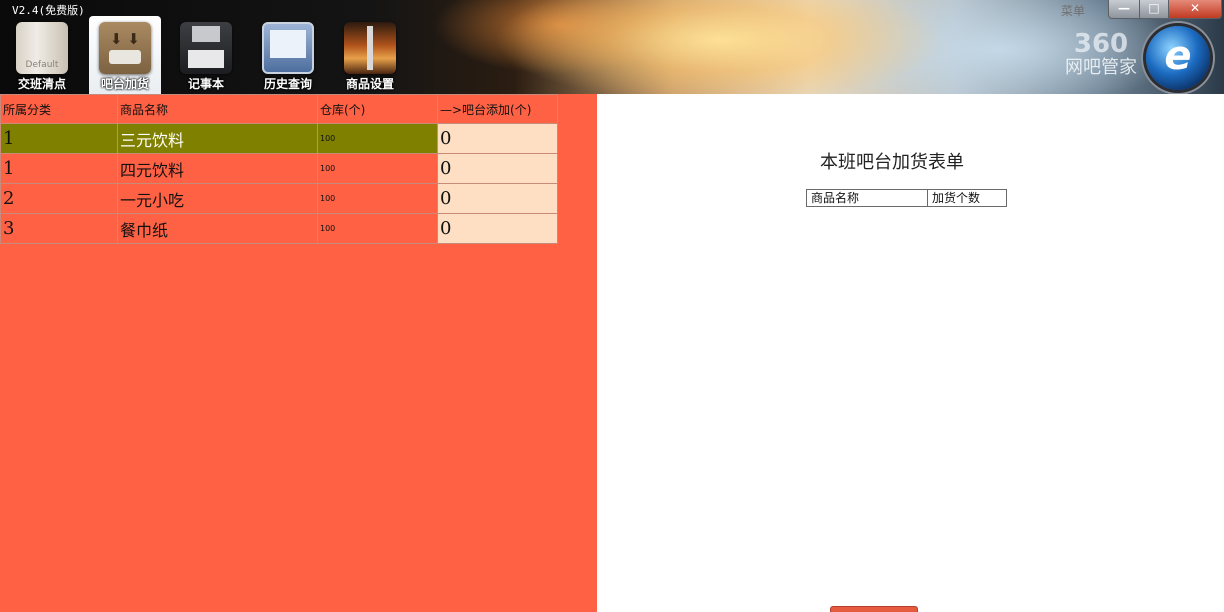  Describe the element at coordinates (1101, 67) in the screenshot. I see `brand-name: 网吧管家` at that location.